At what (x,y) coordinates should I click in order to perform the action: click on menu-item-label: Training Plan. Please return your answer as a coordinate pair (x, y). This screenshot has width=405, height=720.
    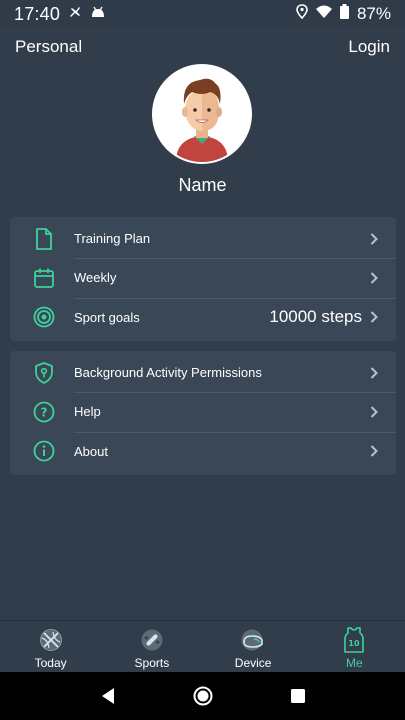
    Looking at the image, I should click on (112, 239).